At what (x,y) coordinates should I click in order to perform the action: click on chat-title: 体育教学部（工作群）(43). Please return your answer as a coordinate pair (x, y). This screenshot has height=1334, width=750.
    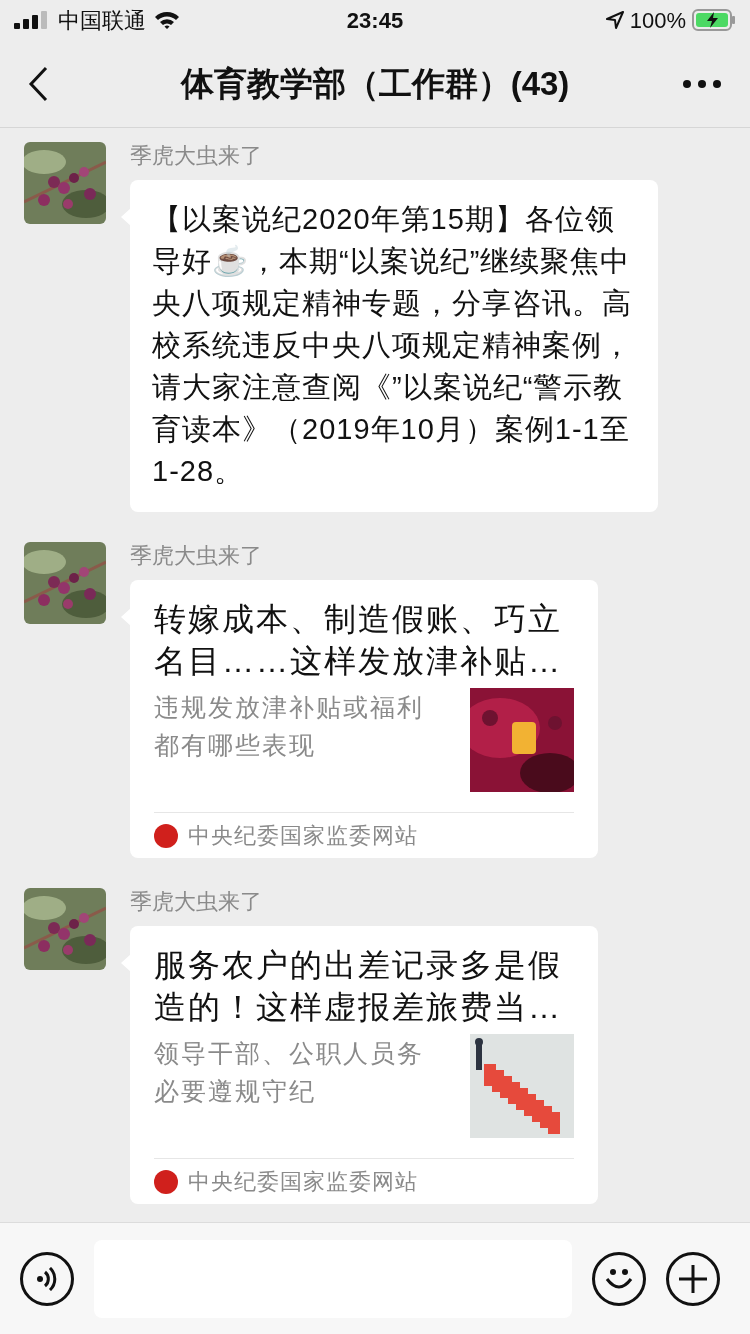
    Looking at the image, I should click on (375, 83).